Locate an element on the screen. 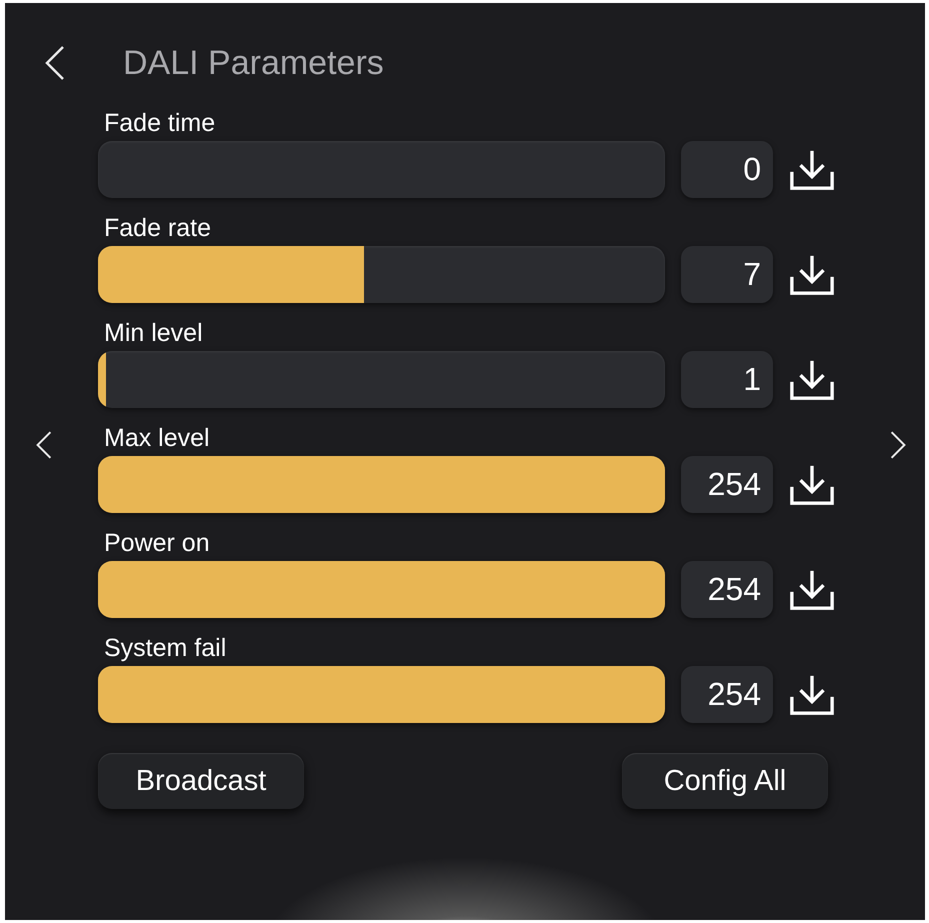 Image resolution: width=929 pixels, height=923 pixels. parameter-label: Min level is located at coordinates (153, 333).